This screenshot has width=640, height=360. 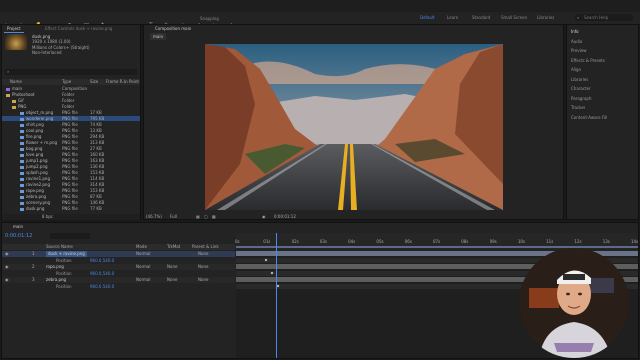 What do you see at coordinates (71, 190) in the screenshot?
I see `project-item: rope.png PNG file 153 KB` at bounding box center [71, 190].